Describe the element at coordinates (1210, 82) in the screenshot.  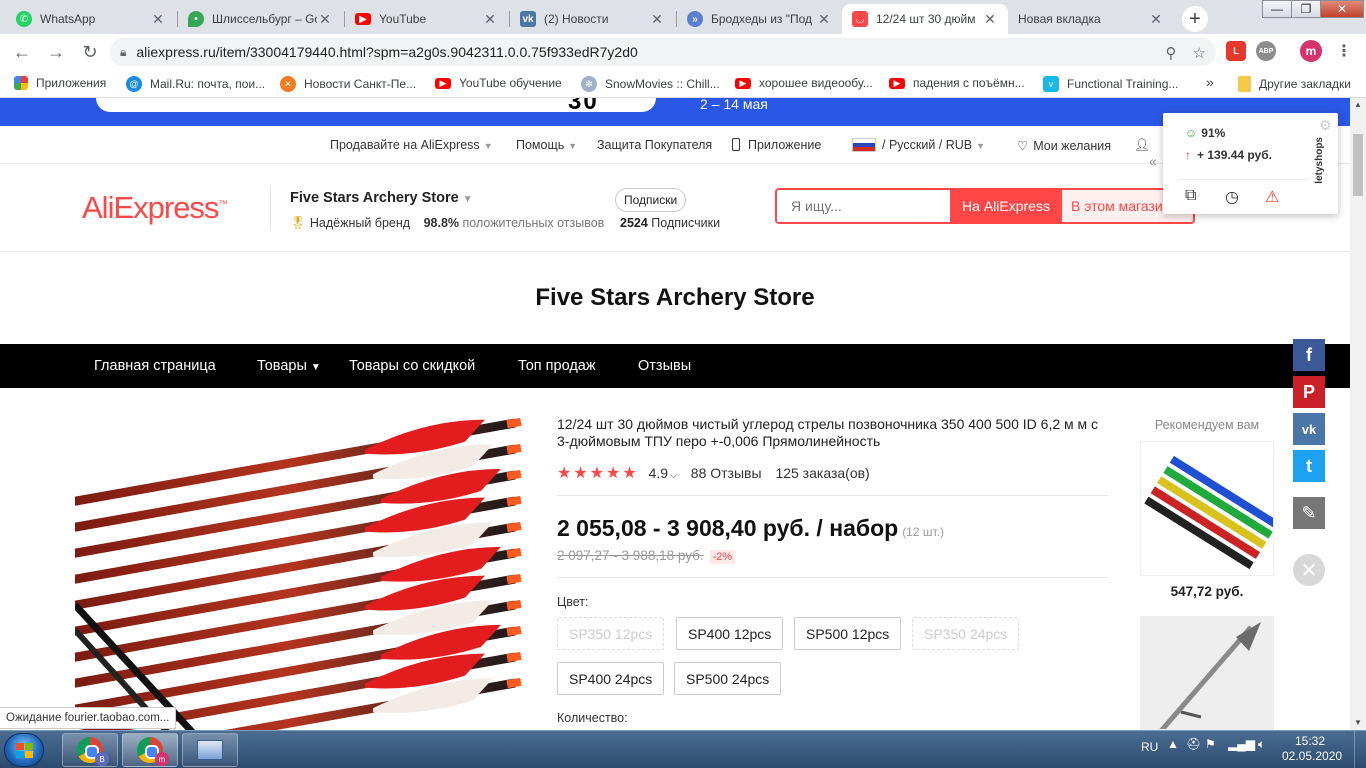
I see `bookmarks-overflow-button: »` at that location.